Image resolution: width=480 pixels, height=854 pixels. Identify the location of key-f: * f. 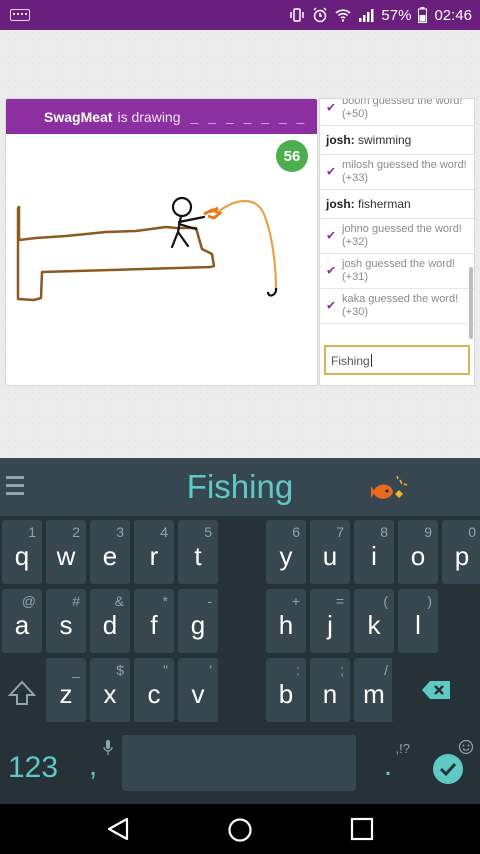
(154, 621).